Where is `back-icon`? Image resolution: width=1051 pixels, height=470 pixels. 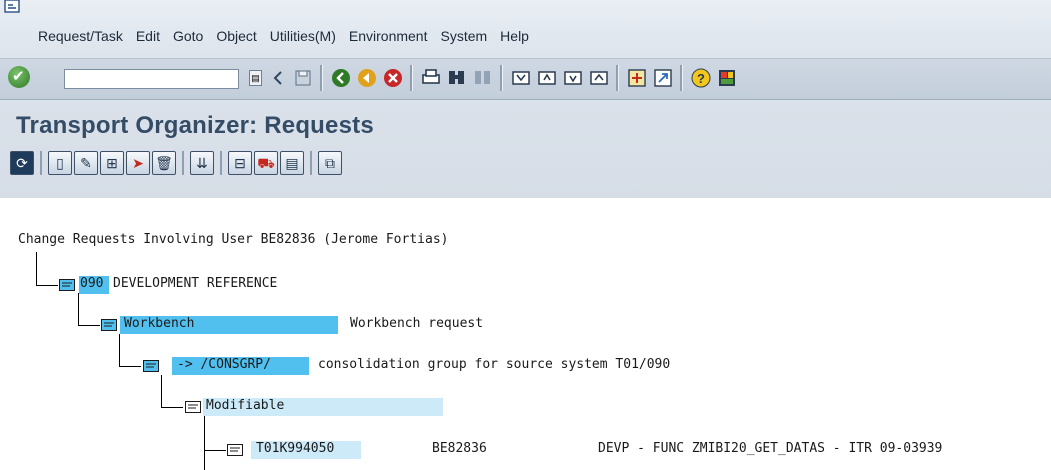
back-icon is located at coordinates (341, 78).